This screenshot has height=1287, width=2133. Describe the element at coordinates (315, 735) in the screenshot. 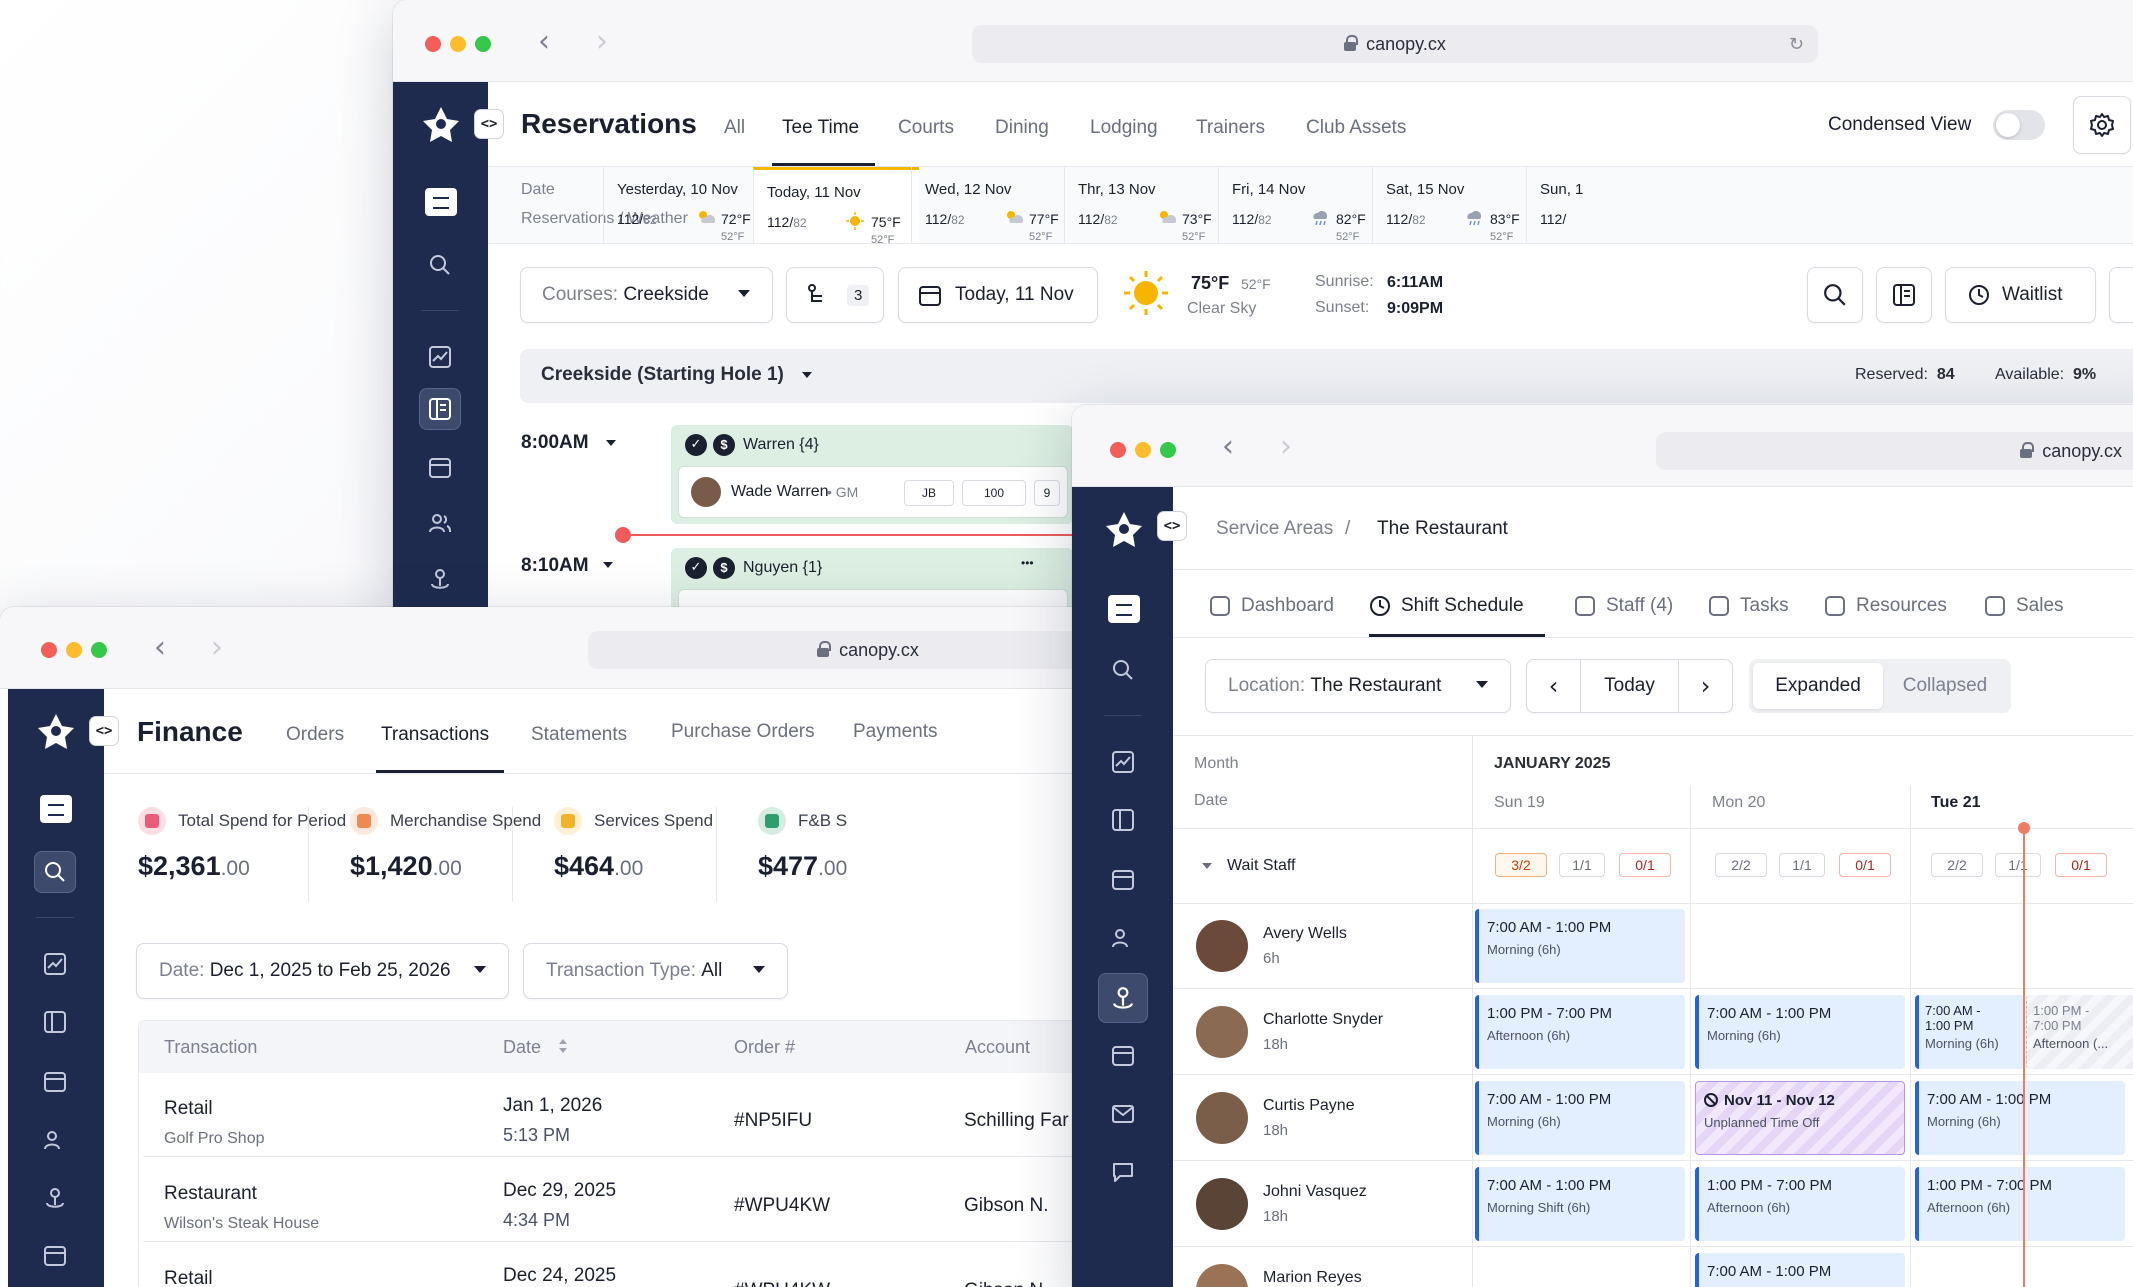

I see `tab-orders: Orders` at that location.